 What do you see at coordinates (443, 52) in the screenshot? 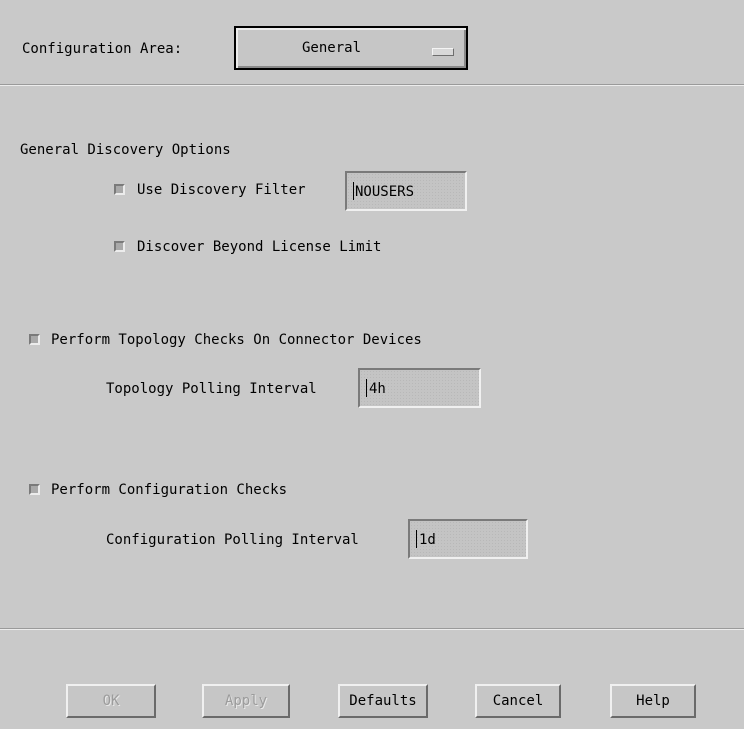
I see `option-menu-indicator-icon` at bounding box center [443, 52].